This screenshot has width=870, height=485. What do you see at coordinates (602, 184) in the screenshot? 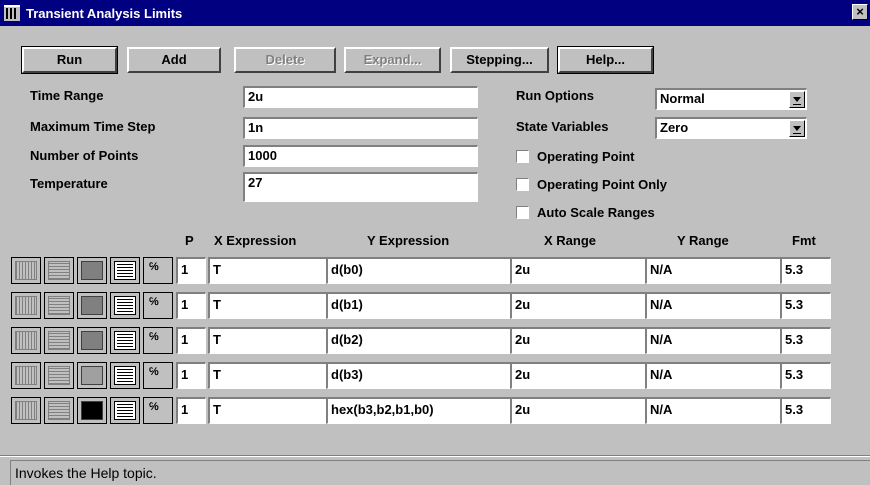
I see `operating-point-only-label: Operating Point Only` at bounding box center [602, 184].